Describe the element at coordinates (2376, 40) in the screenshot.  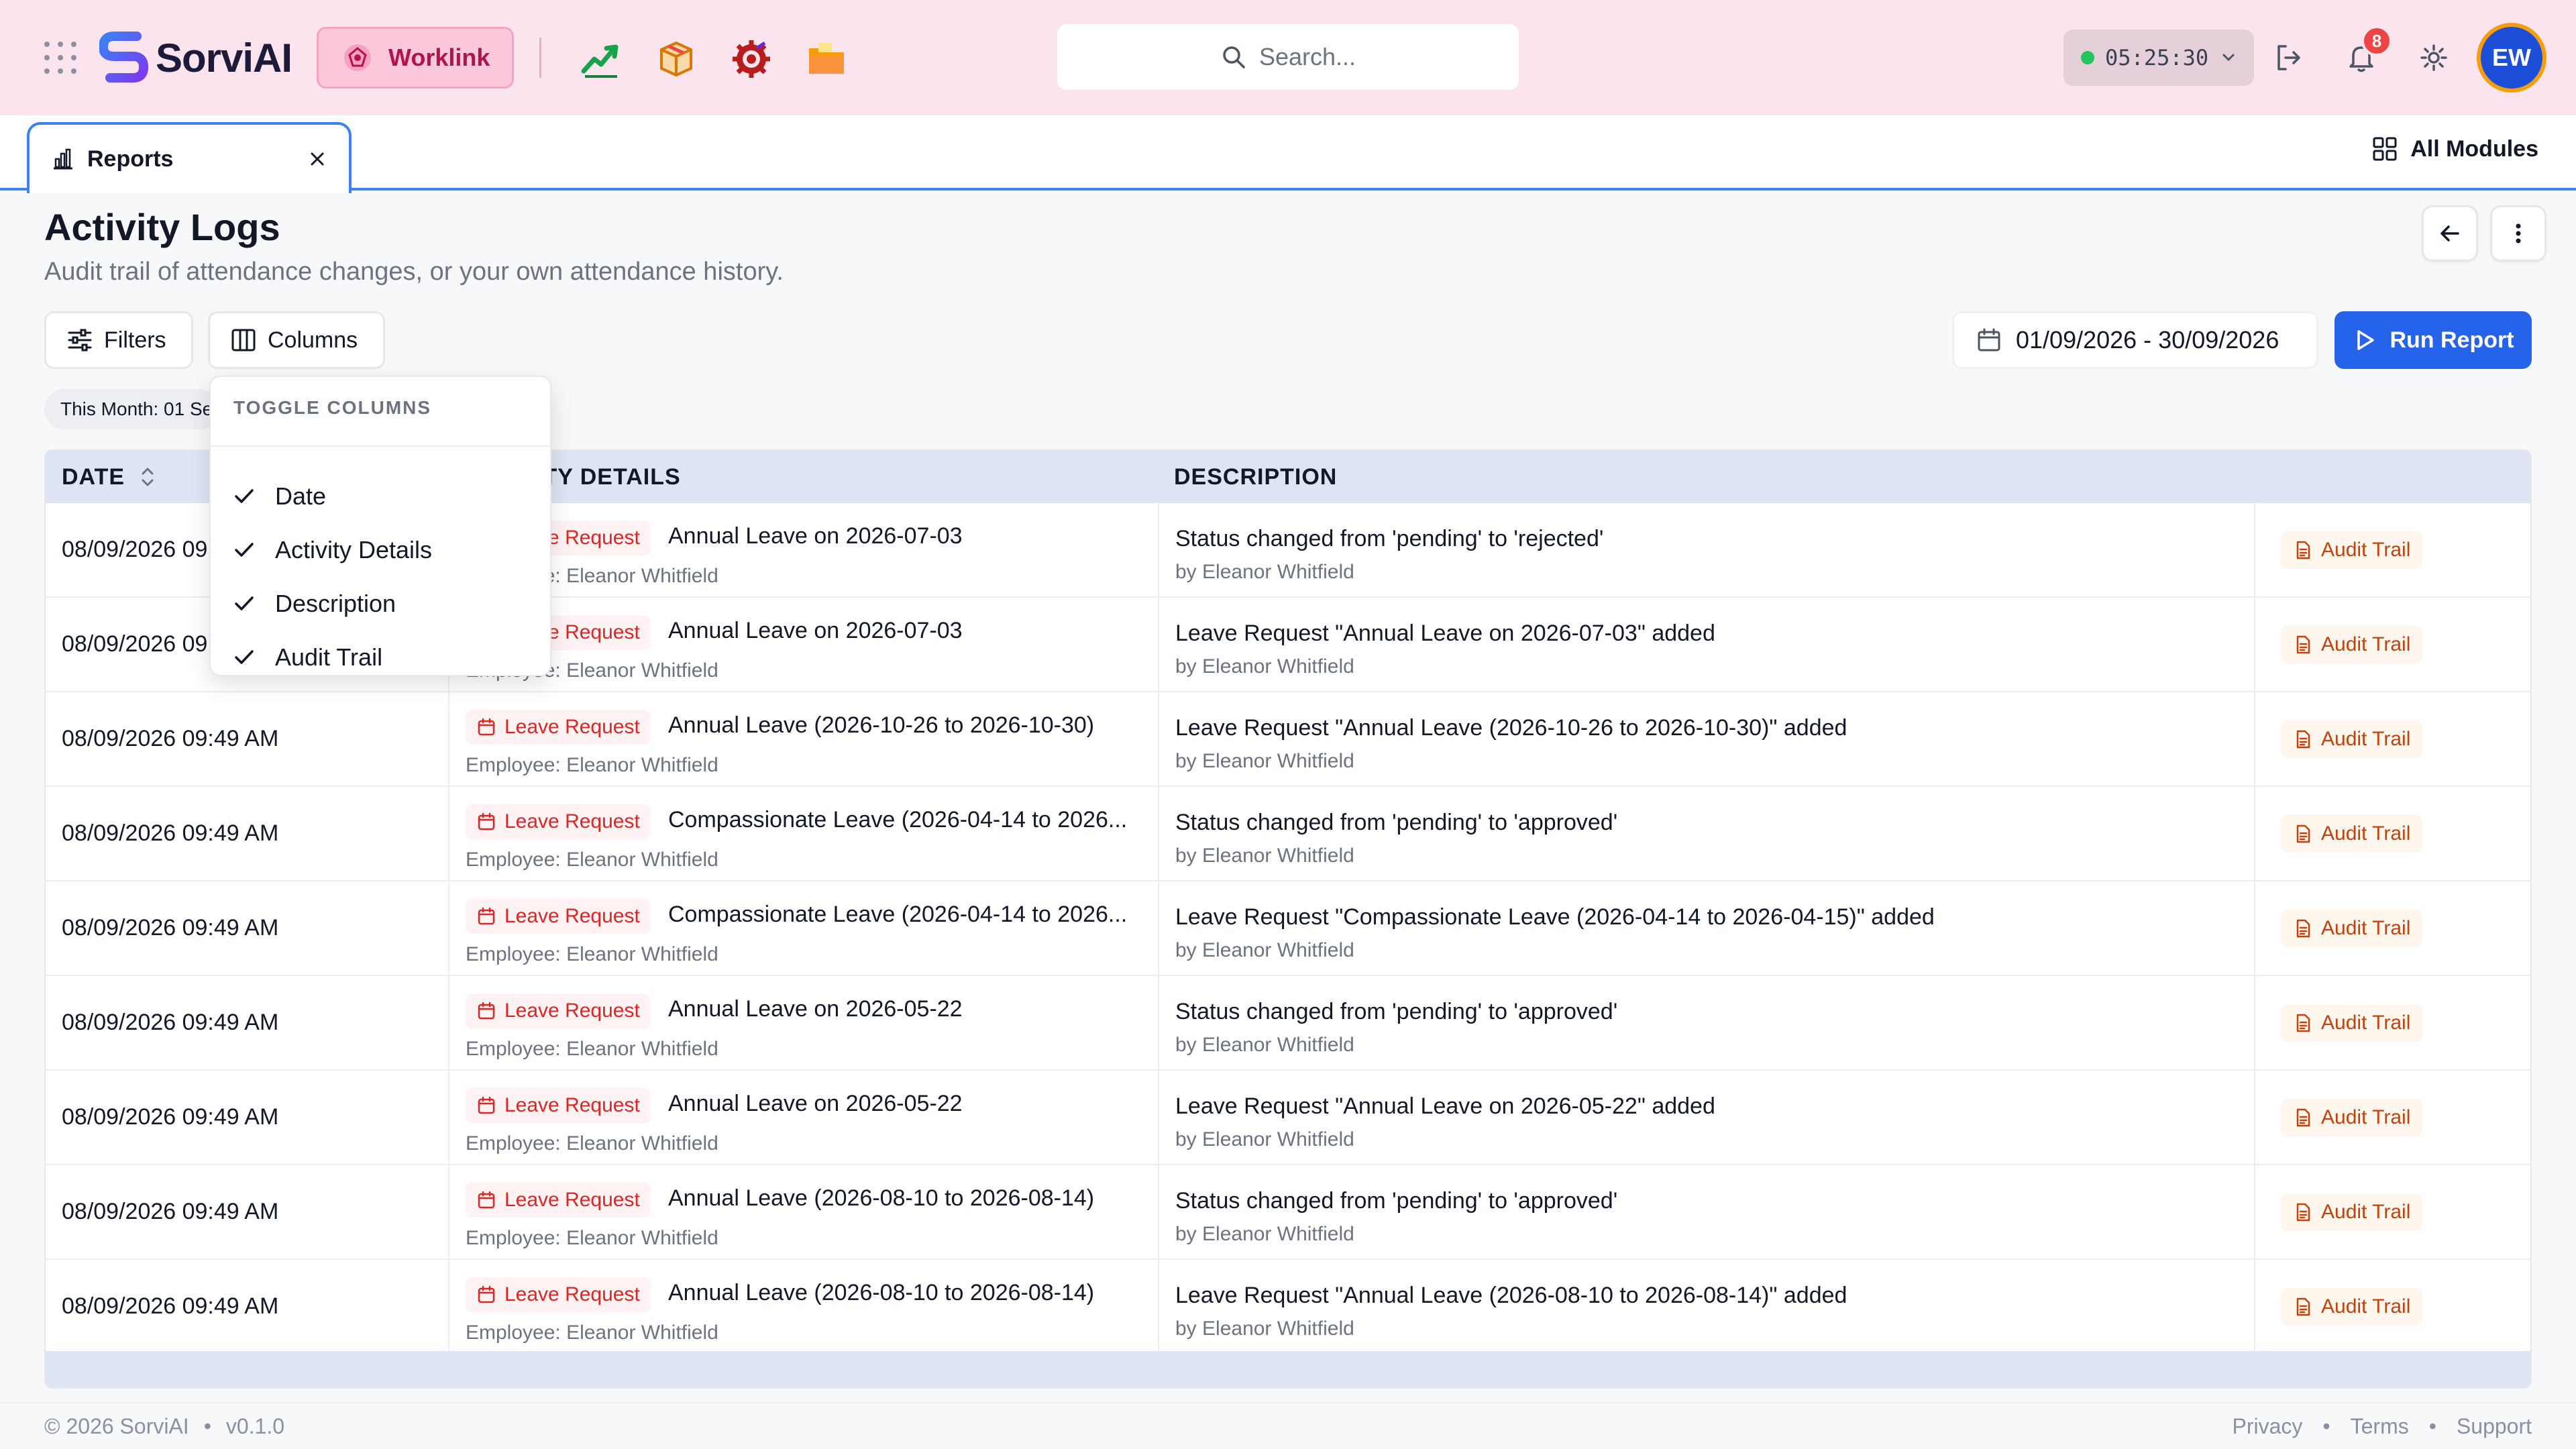
I see `notification-count-badge: 8` at that location.